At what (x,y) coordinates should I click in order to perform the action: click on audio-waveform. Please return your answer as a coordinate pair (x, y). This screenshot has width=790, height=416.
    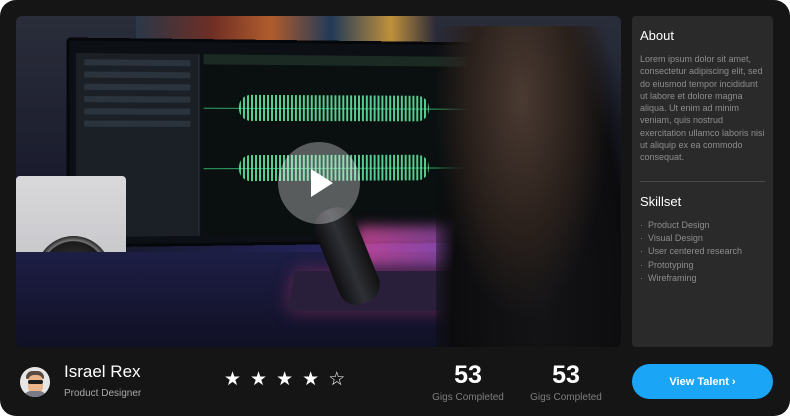
    Looking at the image, I should click on (333, 108).